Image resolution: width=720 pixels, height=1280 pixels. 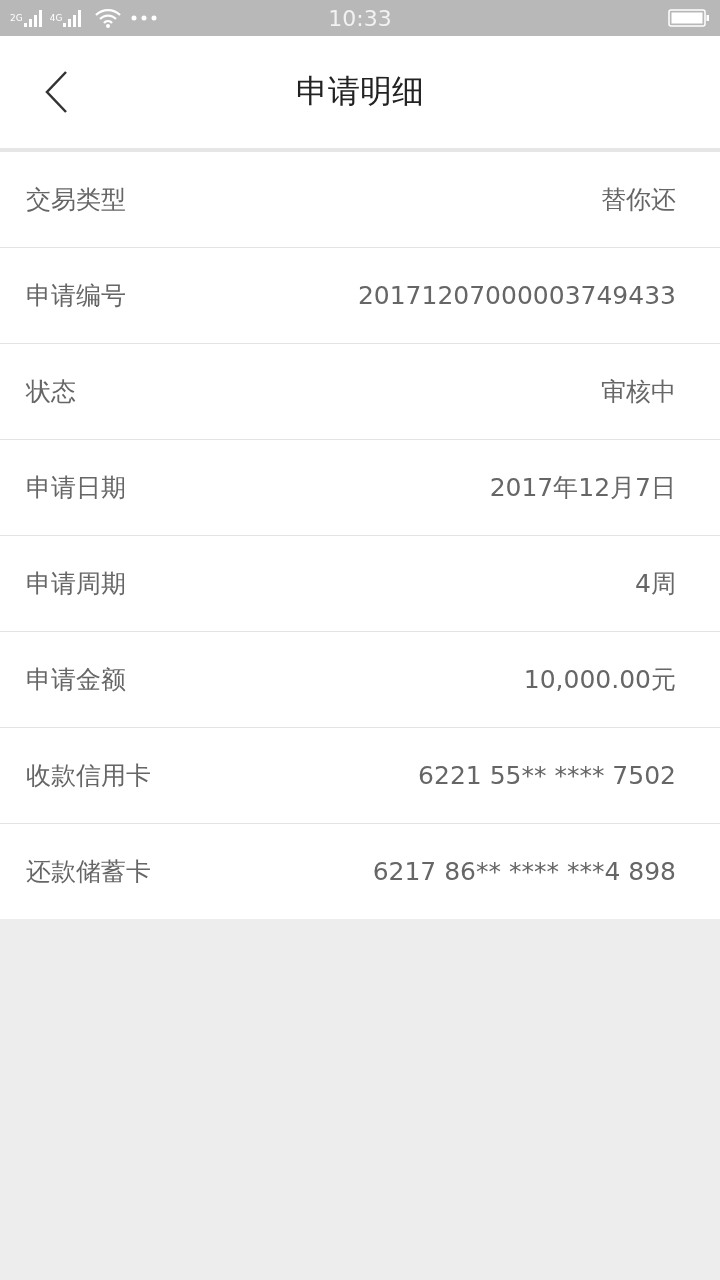 What do you see at coordinates (360, 18) in the screenshot?
I see `status-time: 10:33` at bounding box center [360, 18].